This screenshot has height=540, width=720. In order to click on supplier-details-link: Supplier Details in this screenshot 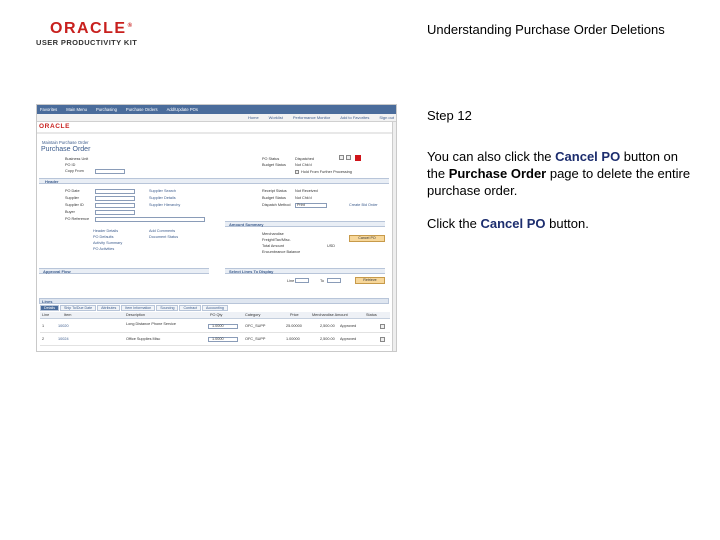, I will do `click(162, 198)`.